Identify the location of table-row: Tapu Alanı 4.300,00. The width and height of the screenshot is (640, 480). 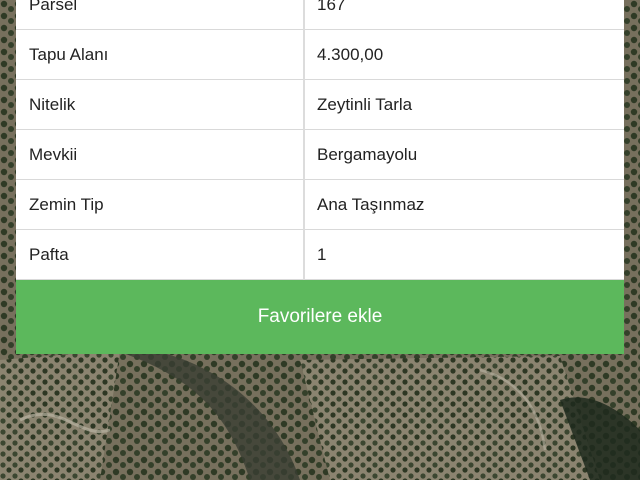
(320, 54).